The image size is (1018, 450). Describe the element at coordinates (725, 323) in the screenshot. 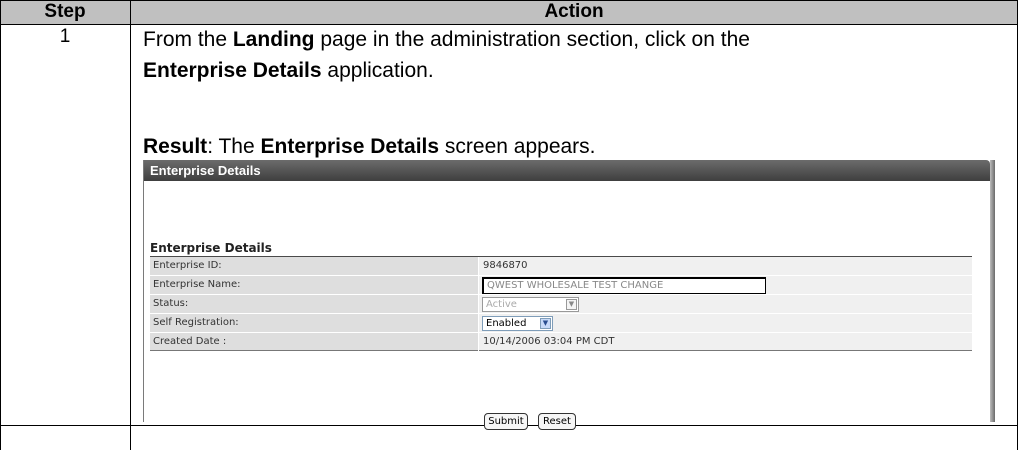

I see `field-value-cell: Enabled ▼` at that location.